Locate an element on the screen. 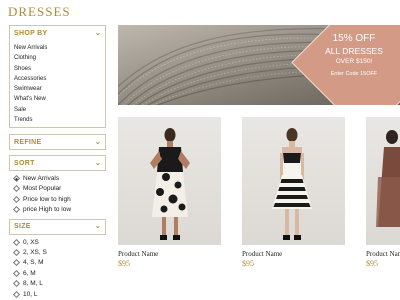 Image resolution: width=400 pixels, height=300 pixels. size-option-label: 6, M is located at coordinates (29, 273).